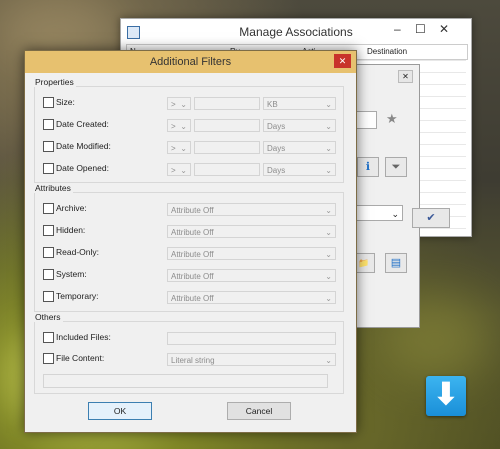  What do you see at coordinates (251, 231) in the screenshot?
I see `hidden-state-select: Attribute Off ⌄` at bounding box center [251, 231].